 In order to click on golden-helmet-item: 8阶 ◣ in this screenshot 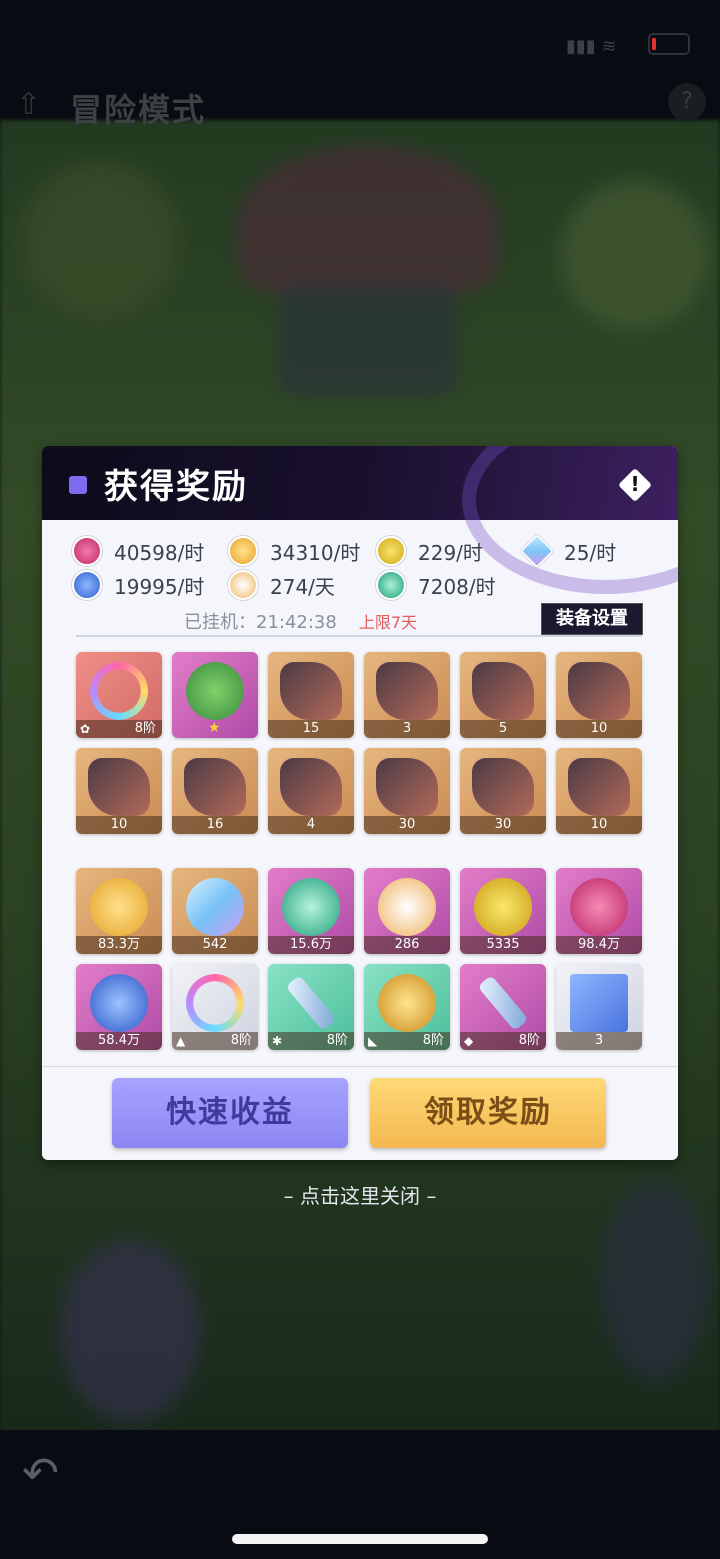, I will do `click(407, 1007)`.